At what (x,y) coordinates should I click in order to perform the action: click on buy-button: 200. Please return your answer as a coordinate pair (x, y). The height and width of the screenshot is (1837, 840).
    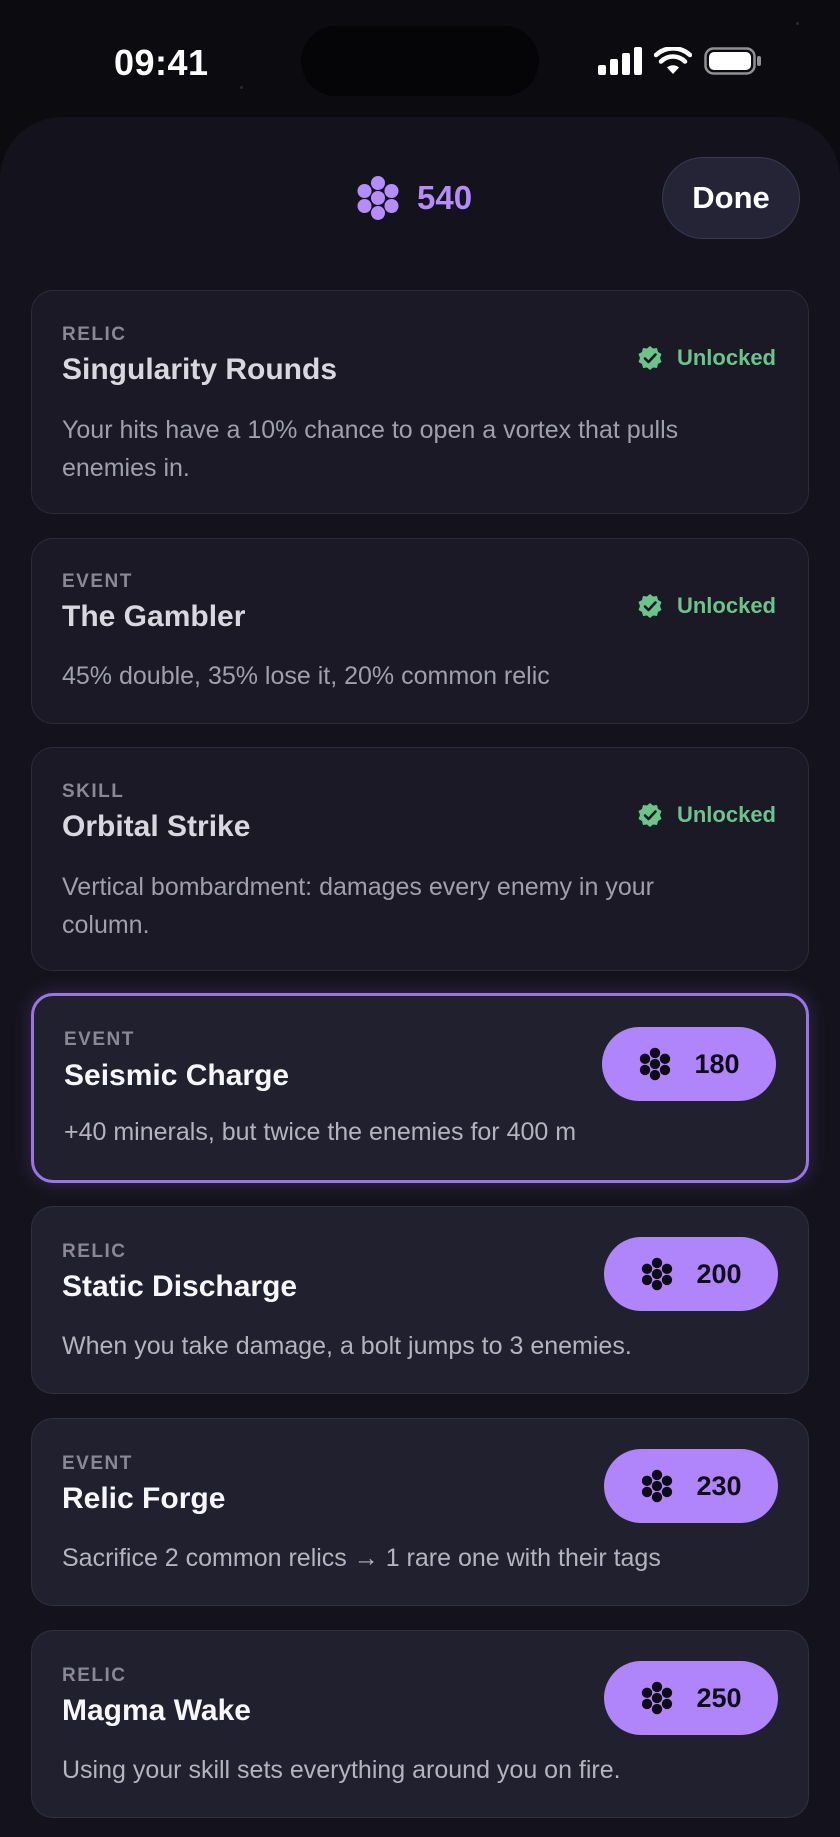
    Looking at the image, I should click on (691, 1274).